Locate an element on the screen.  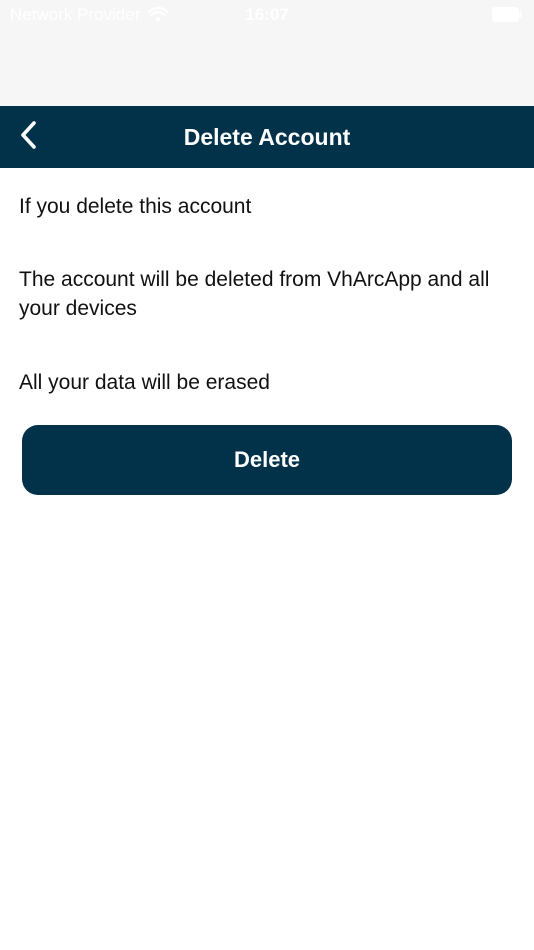
status-time: 16:07 is located at coordinates (267, 14).